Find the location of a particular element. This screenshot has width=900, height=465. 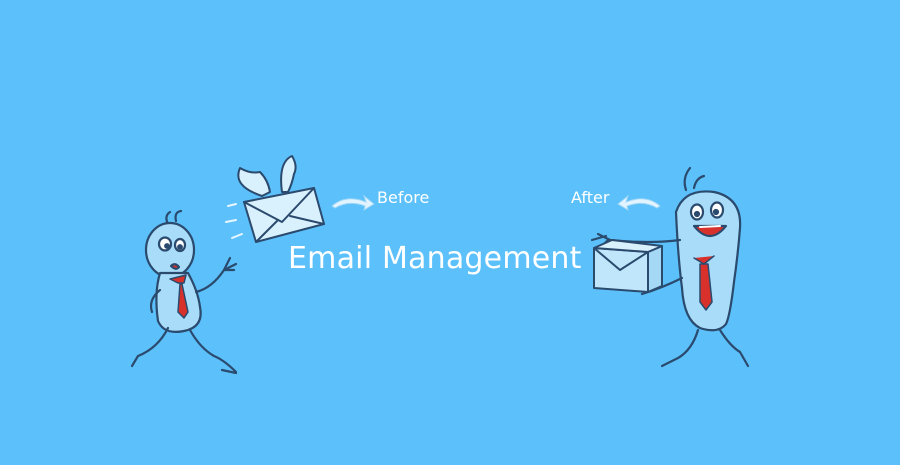

after-label: After is located at coordinates (590, 197).